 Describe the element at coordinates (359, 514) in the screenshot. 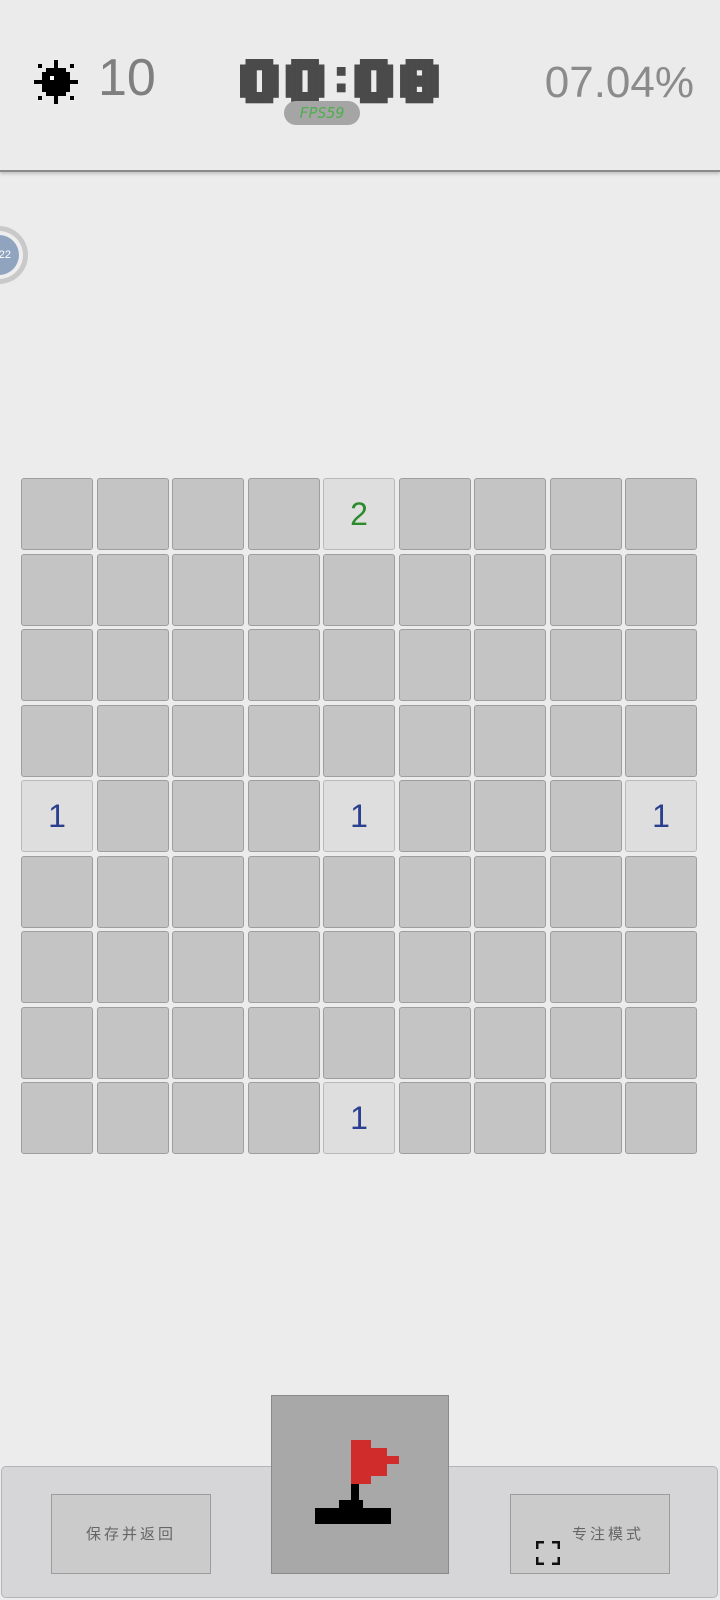

I see `revealed-cell: 2` at that location.